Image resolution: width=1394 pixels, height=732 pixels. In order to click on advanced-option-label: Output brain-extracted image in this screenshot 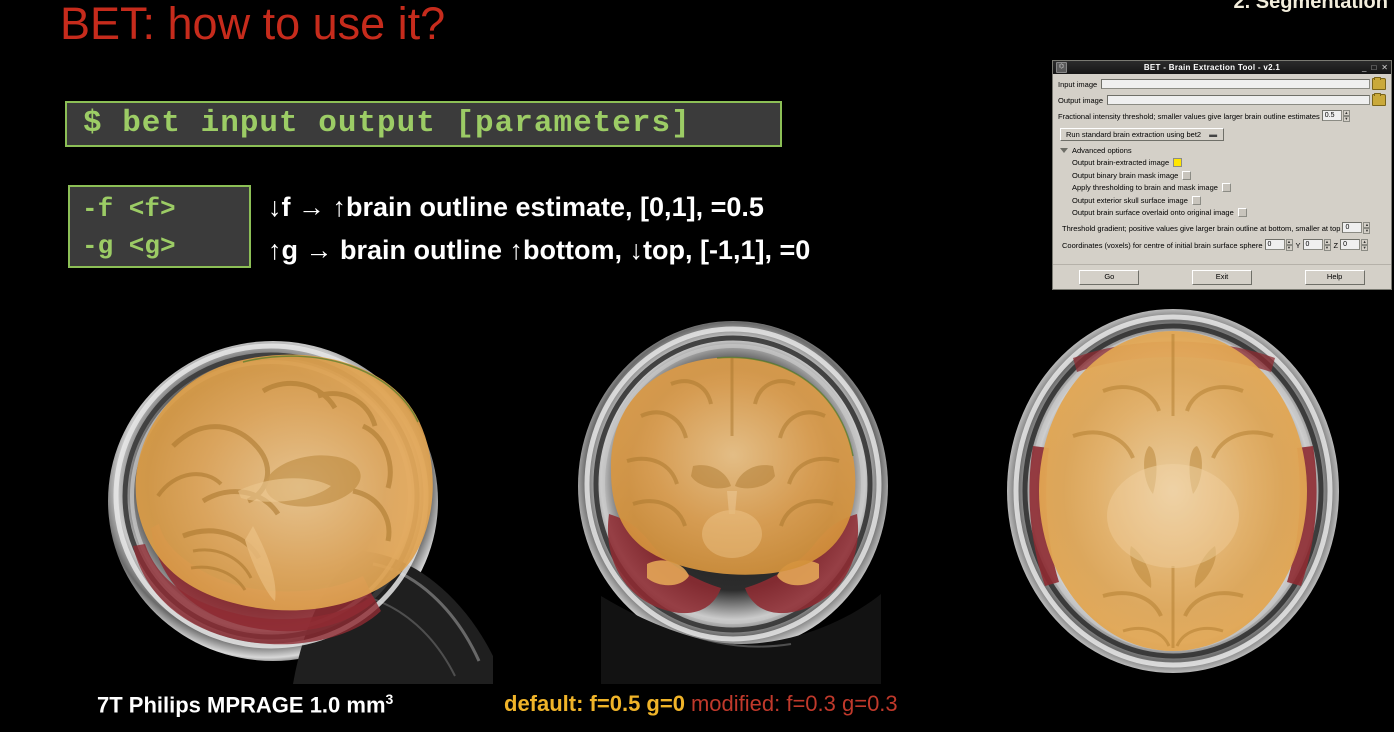, I will do `click(1121, 162)`.